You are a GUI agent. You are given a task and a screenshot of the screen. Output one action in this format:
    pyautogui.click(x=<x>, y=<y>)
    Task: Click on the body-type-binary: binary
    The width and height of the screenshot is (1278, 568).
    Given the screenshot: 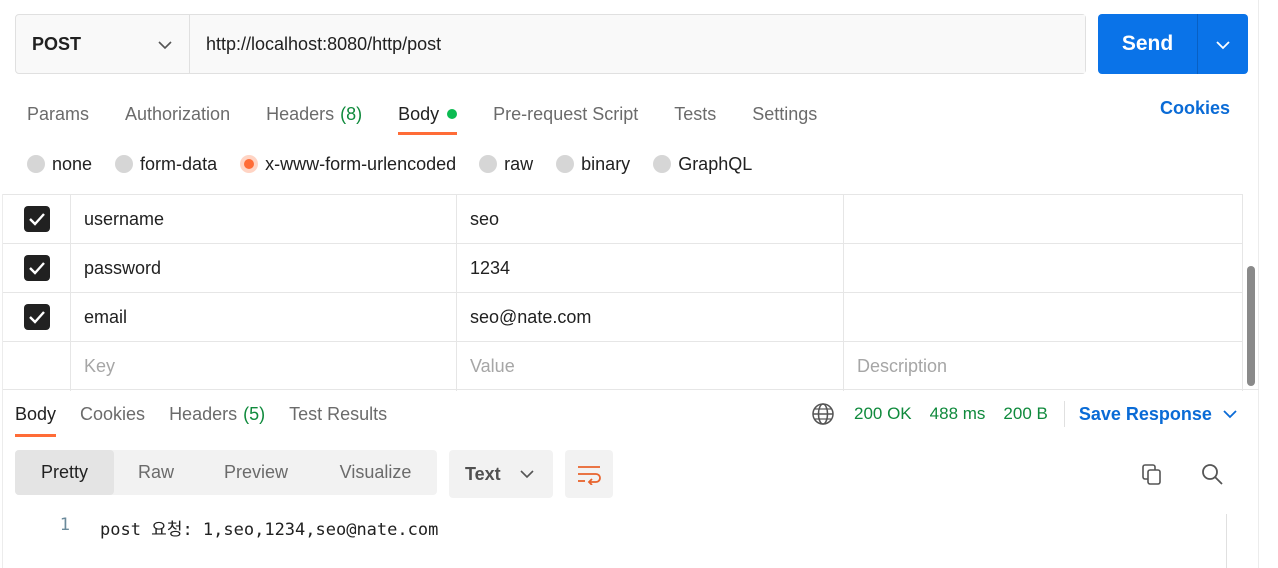 What is the action you would take?
    pyautogui.click(x=593, y=164)
    